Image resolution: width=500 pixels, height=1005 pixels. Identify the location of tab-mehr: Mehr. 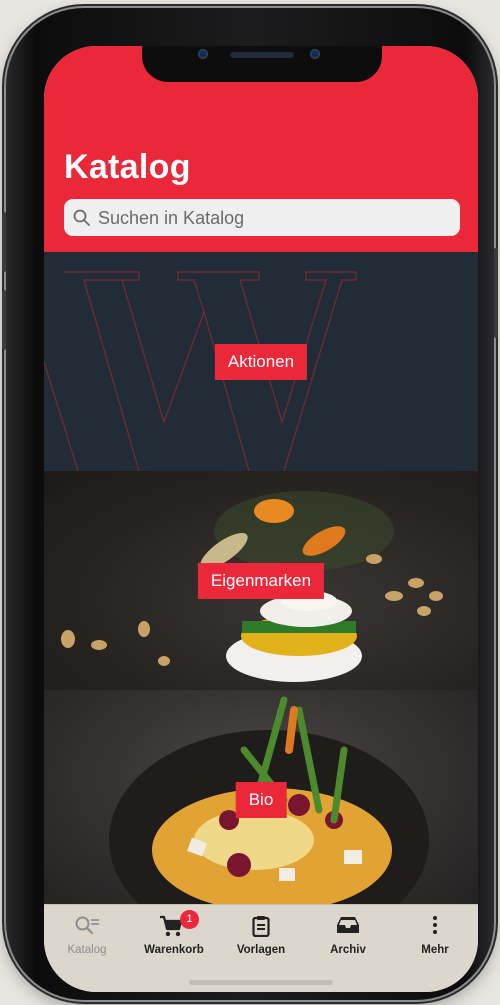
(435, 935).